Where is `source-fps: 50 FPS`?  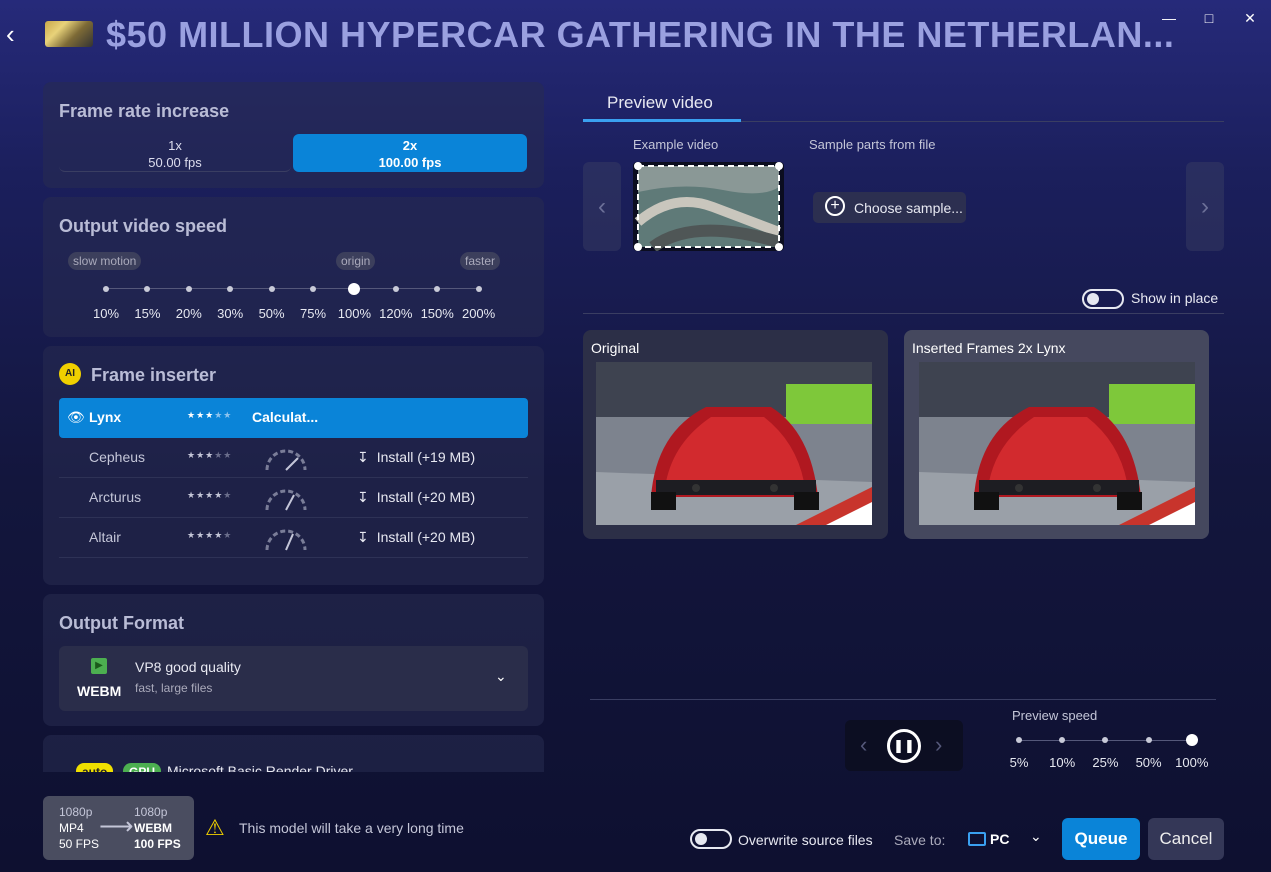
source-fps: 50 FPS is located at coordinates (79, 844).